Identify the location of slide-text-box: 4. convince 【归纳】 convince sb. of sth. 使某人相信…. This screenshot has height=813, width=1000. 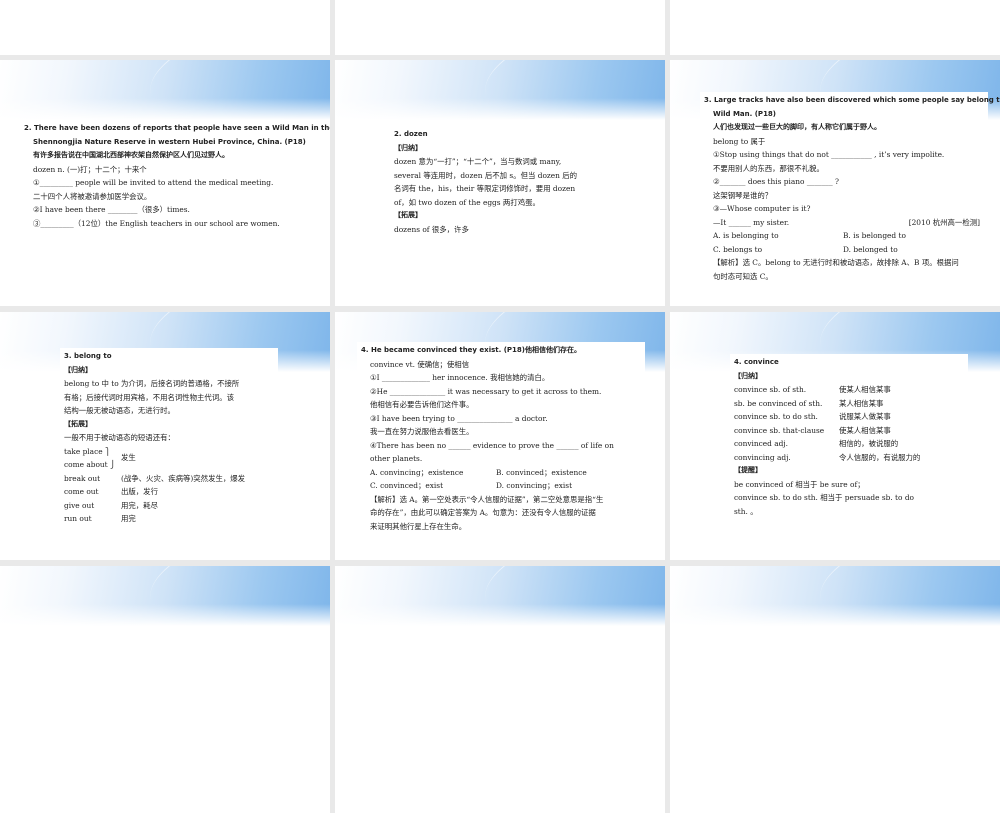
(849, 437).